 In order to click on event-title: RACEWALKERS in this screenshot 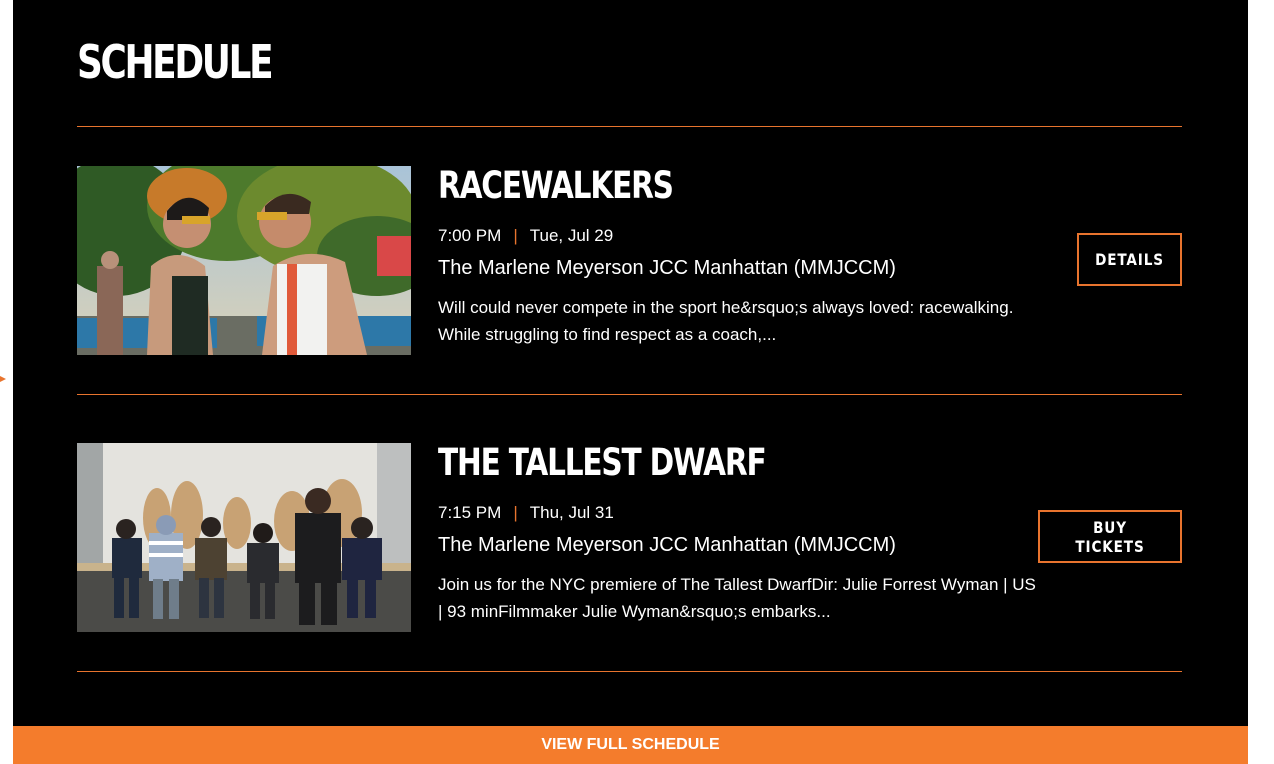, I will do `click(678, 188)`.